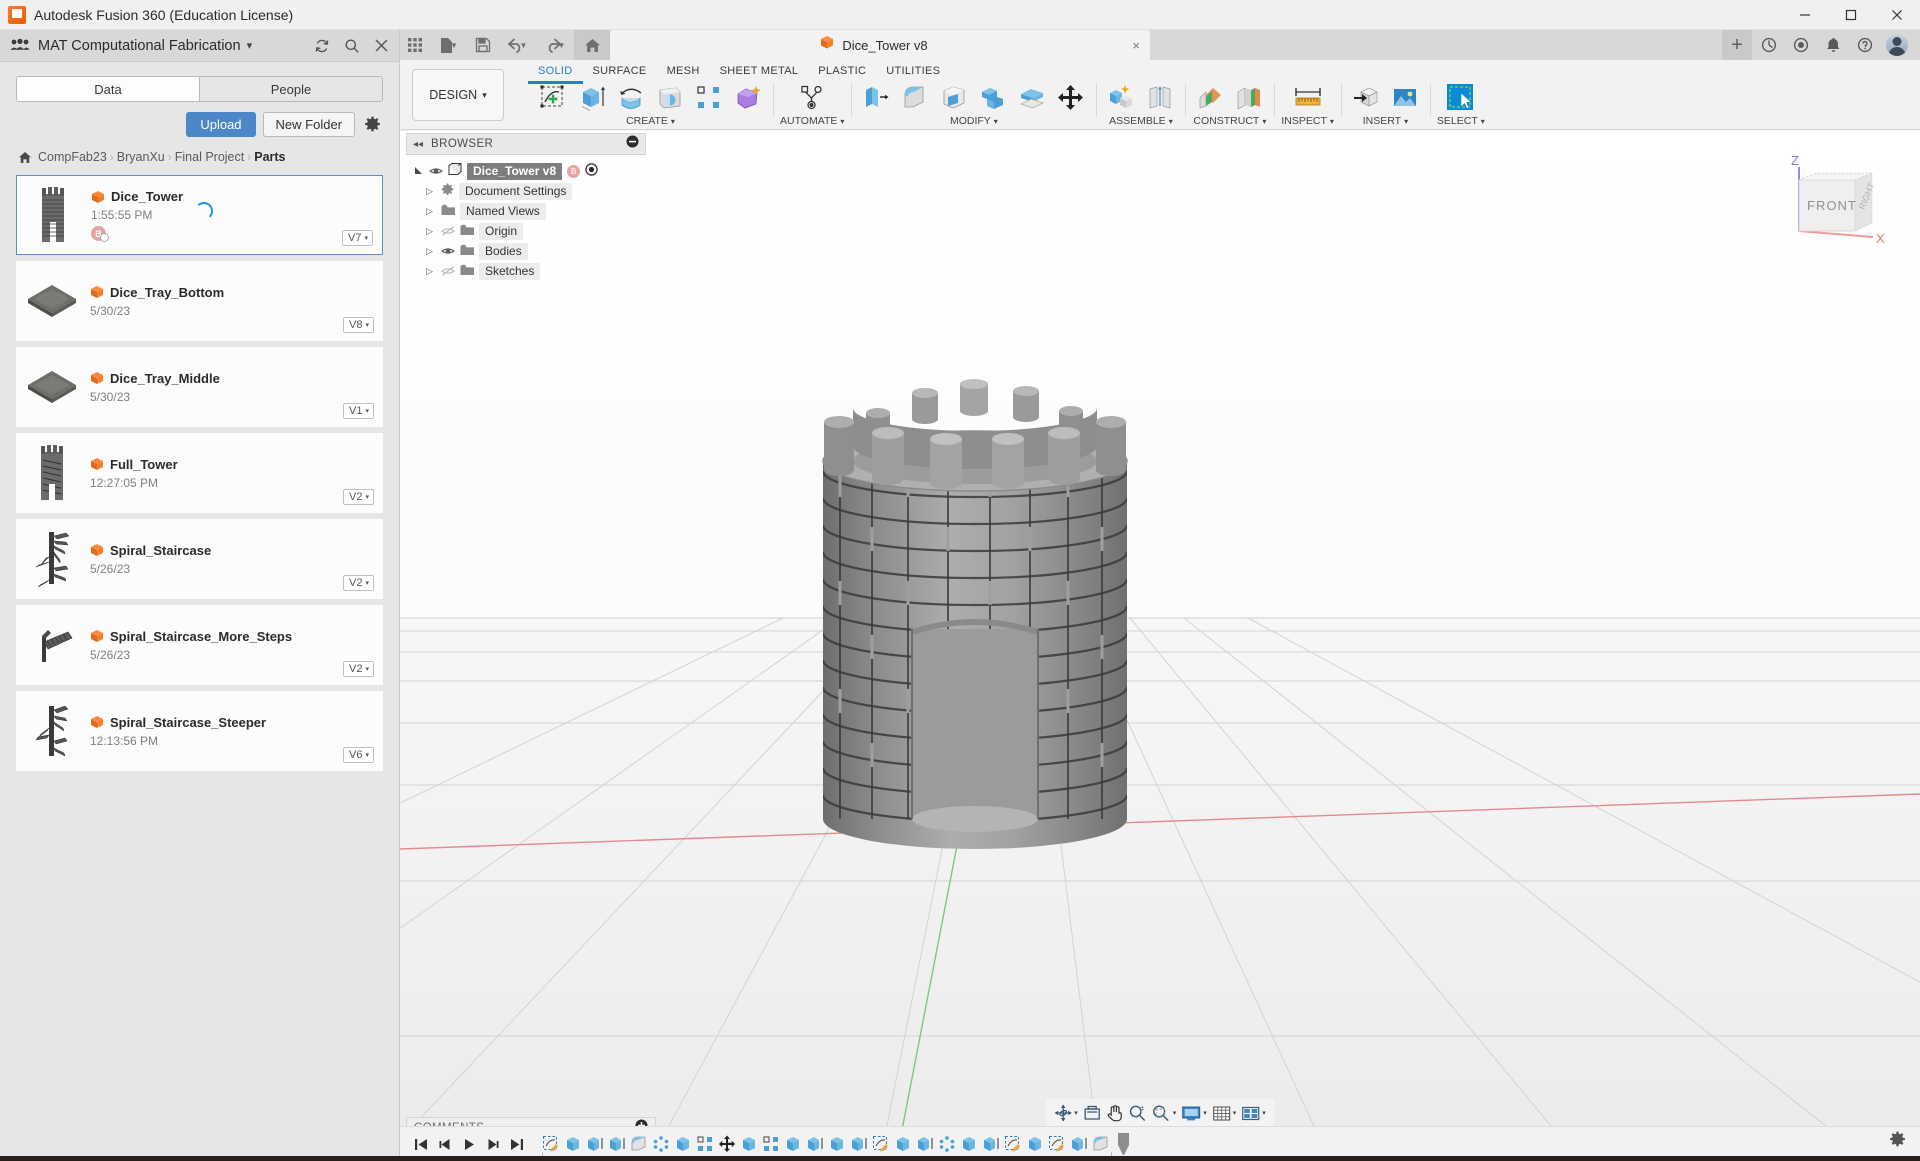 The height and width of the screenshot is (1161, 1920). What do you see at coordinates (308, 124) in the screenshot?
I see `new-folder-button: New Folder` at bounding box center [308, 124].